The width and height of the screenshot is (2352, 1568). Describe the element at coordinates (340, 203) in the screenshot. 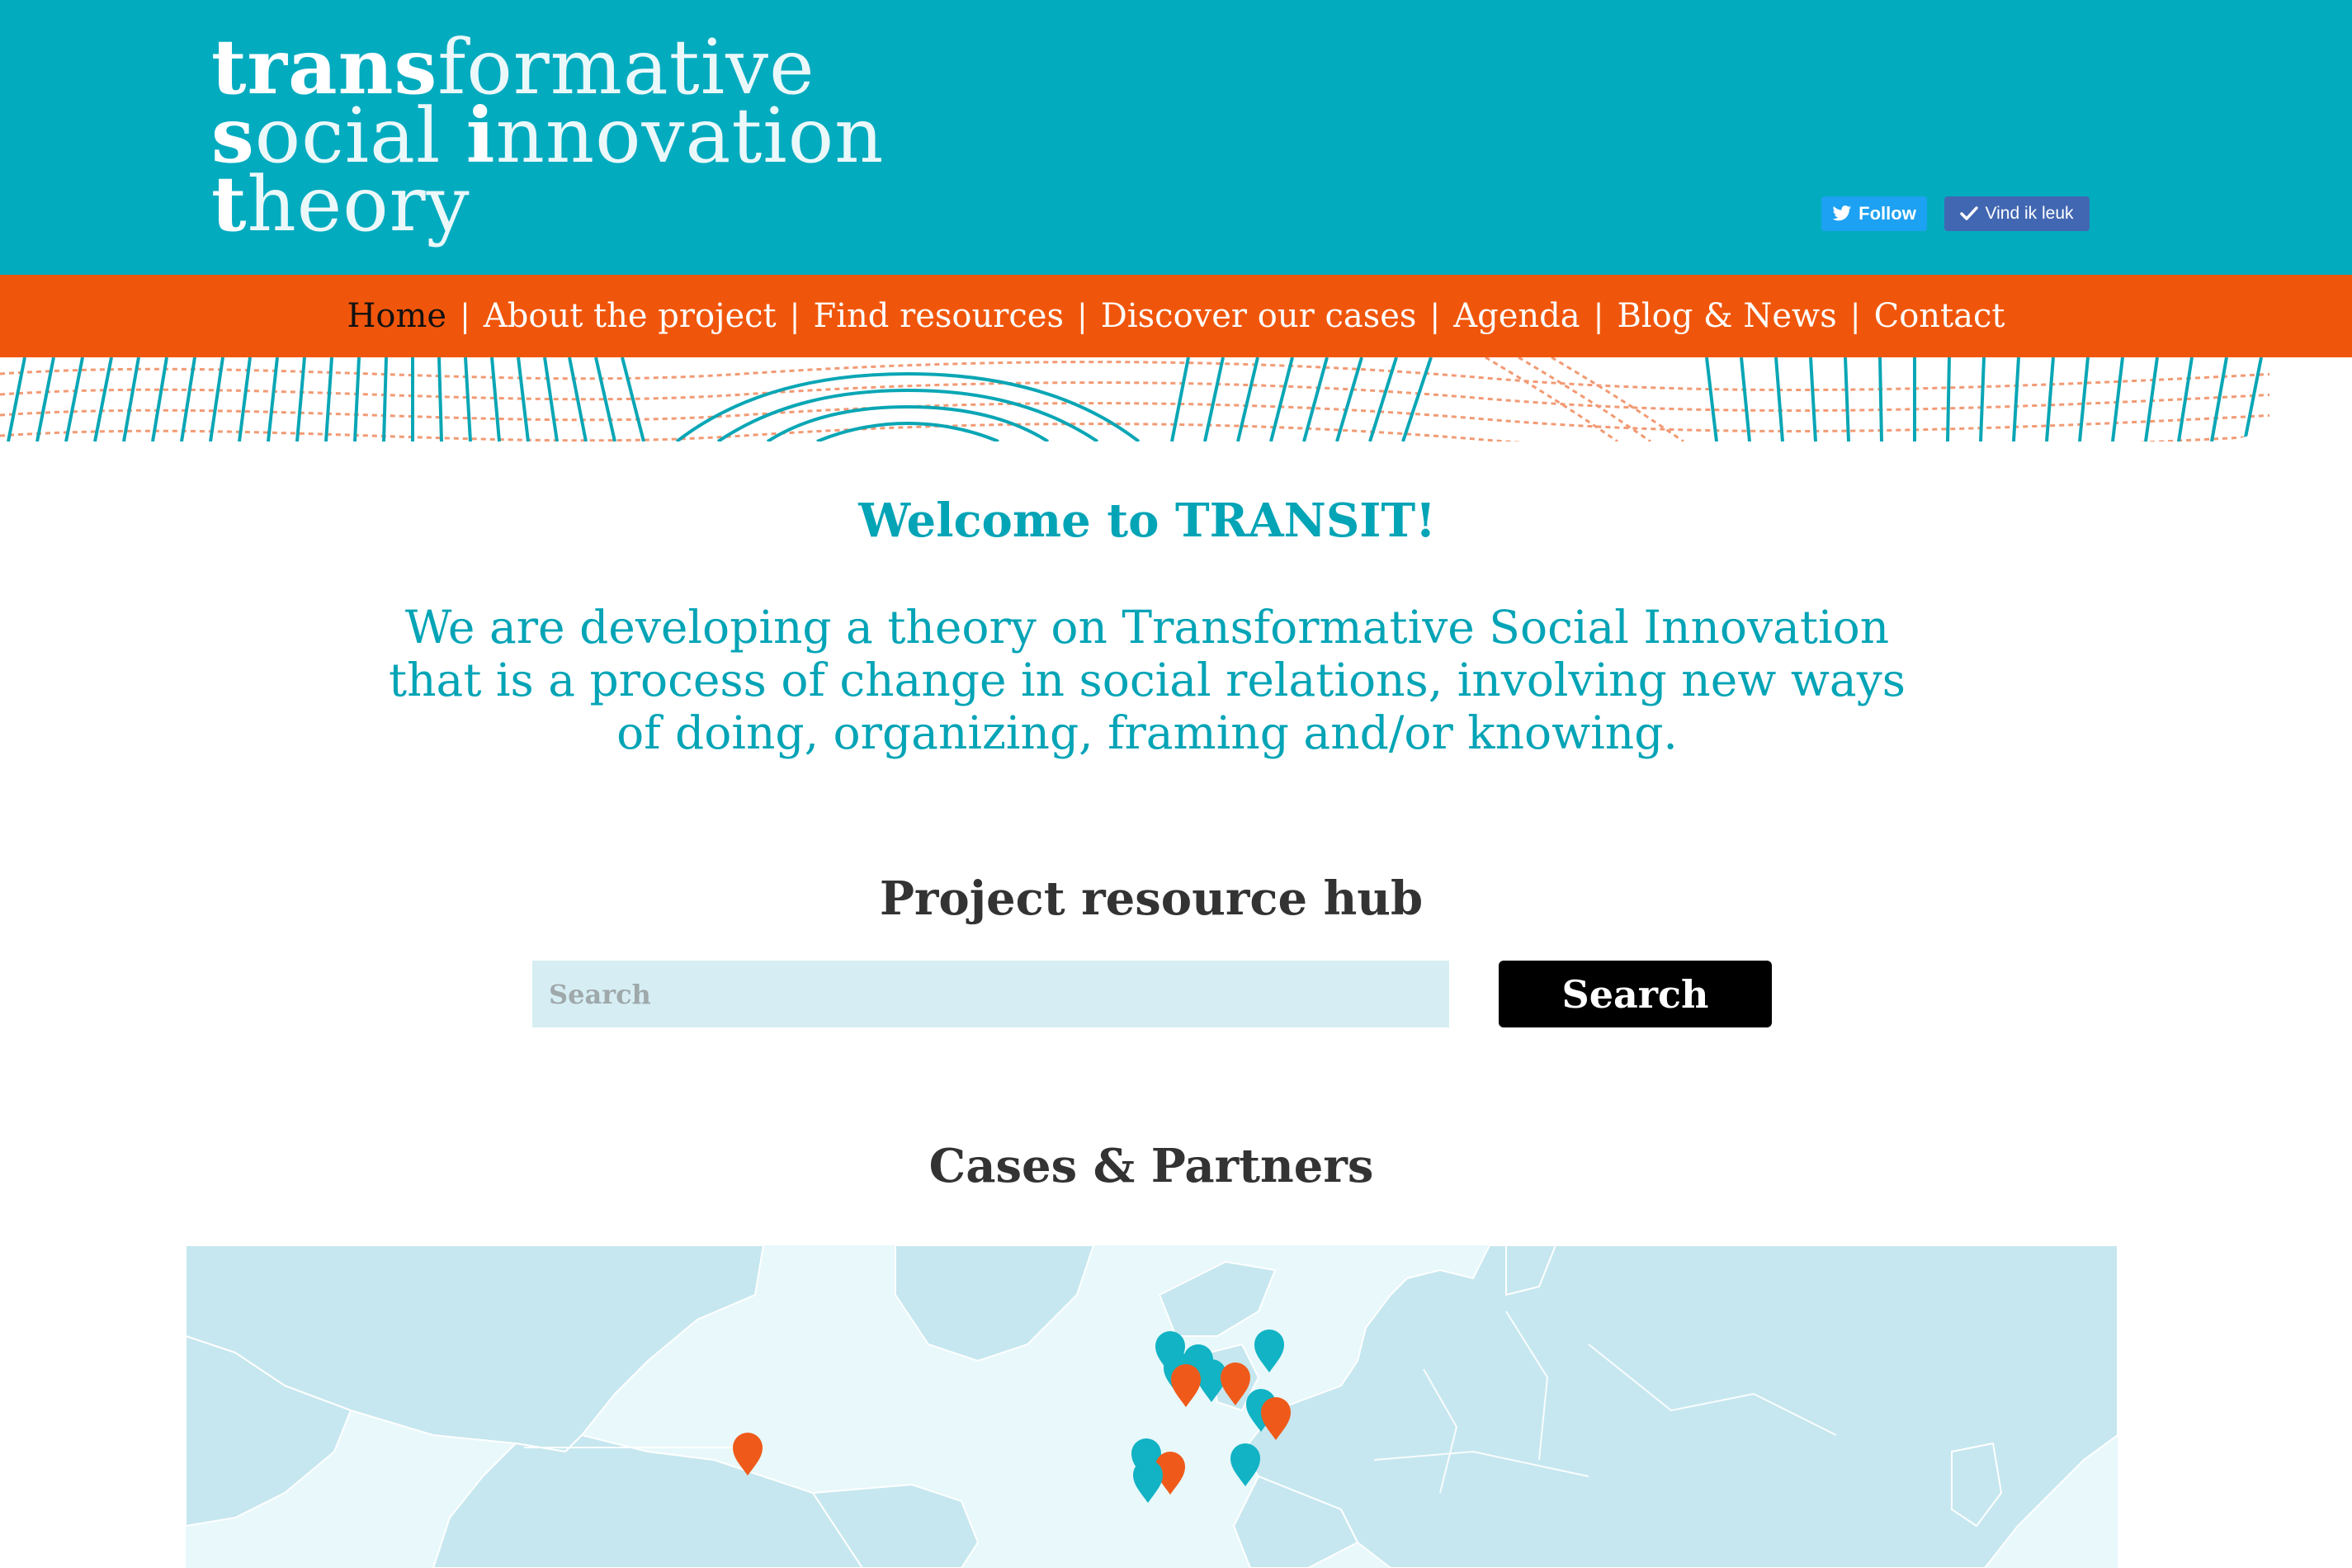

I see `logo-line-3: theory` at that location.